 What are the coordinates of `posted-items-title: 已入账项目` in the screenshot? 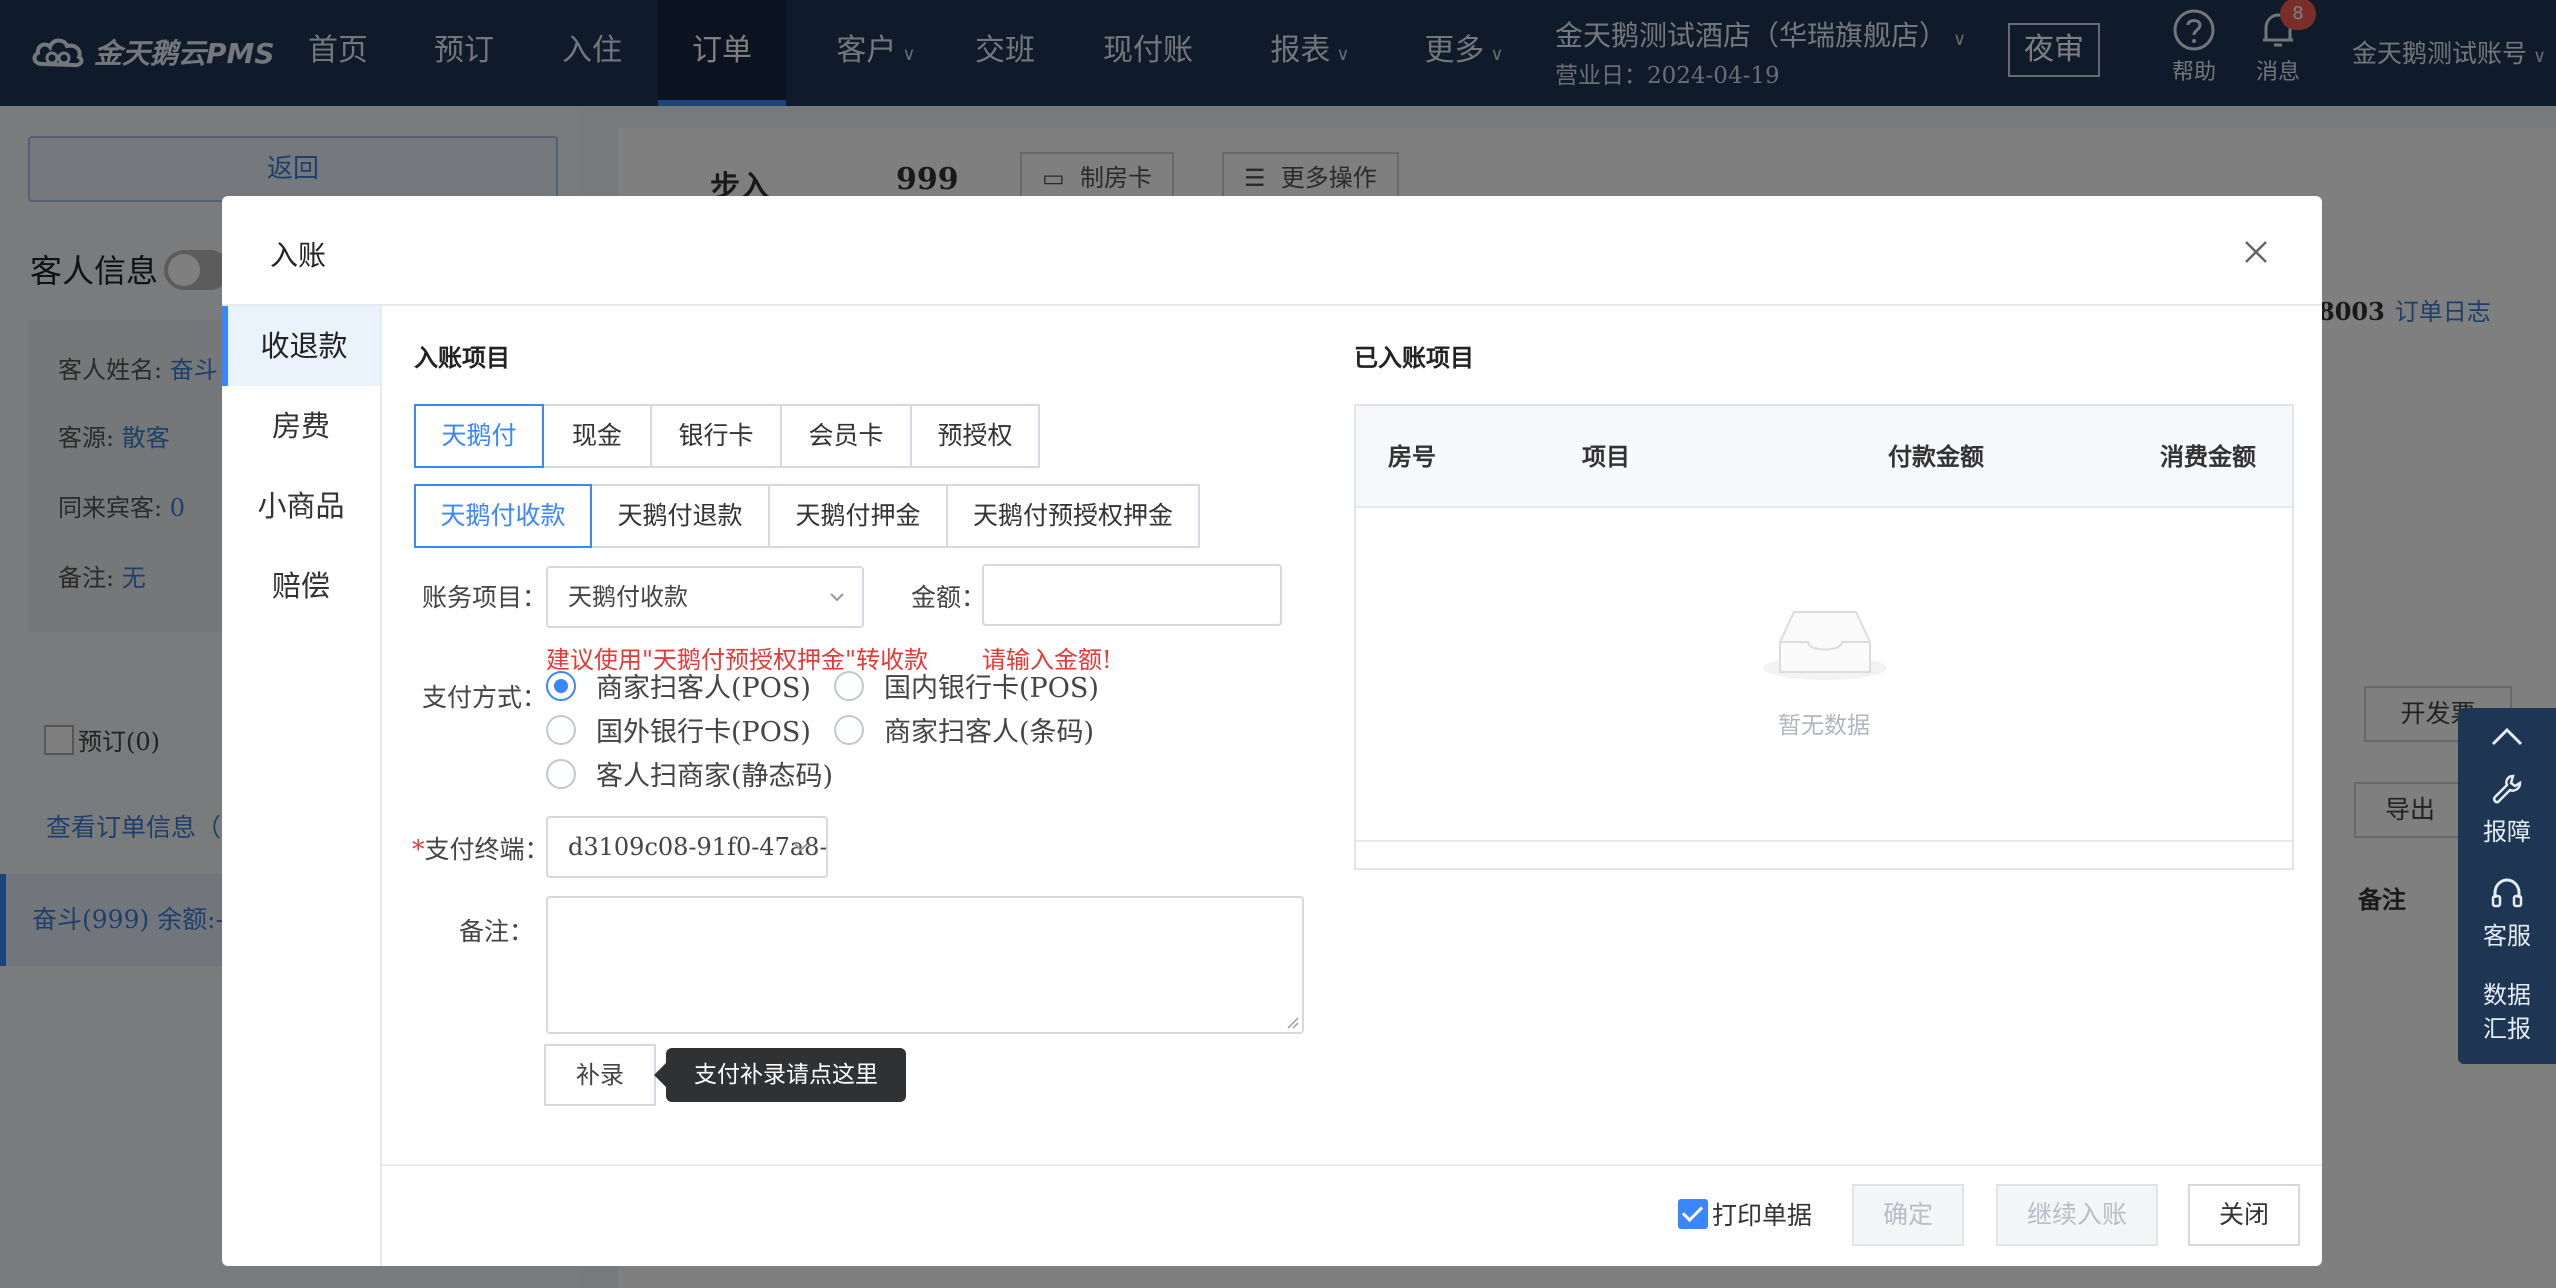 It's located at (1414, 357).